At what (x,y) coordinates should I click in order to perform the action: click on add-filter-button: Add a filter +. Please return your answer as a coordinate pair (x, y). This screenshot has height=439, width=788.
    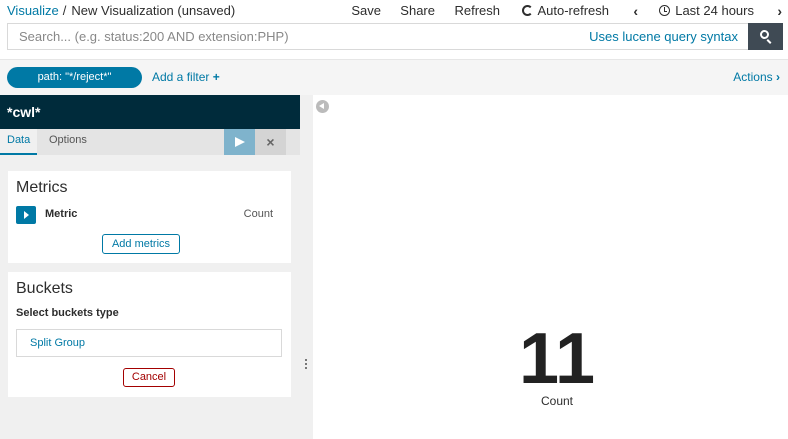
    Looking at the image, I should click on (186, 77).